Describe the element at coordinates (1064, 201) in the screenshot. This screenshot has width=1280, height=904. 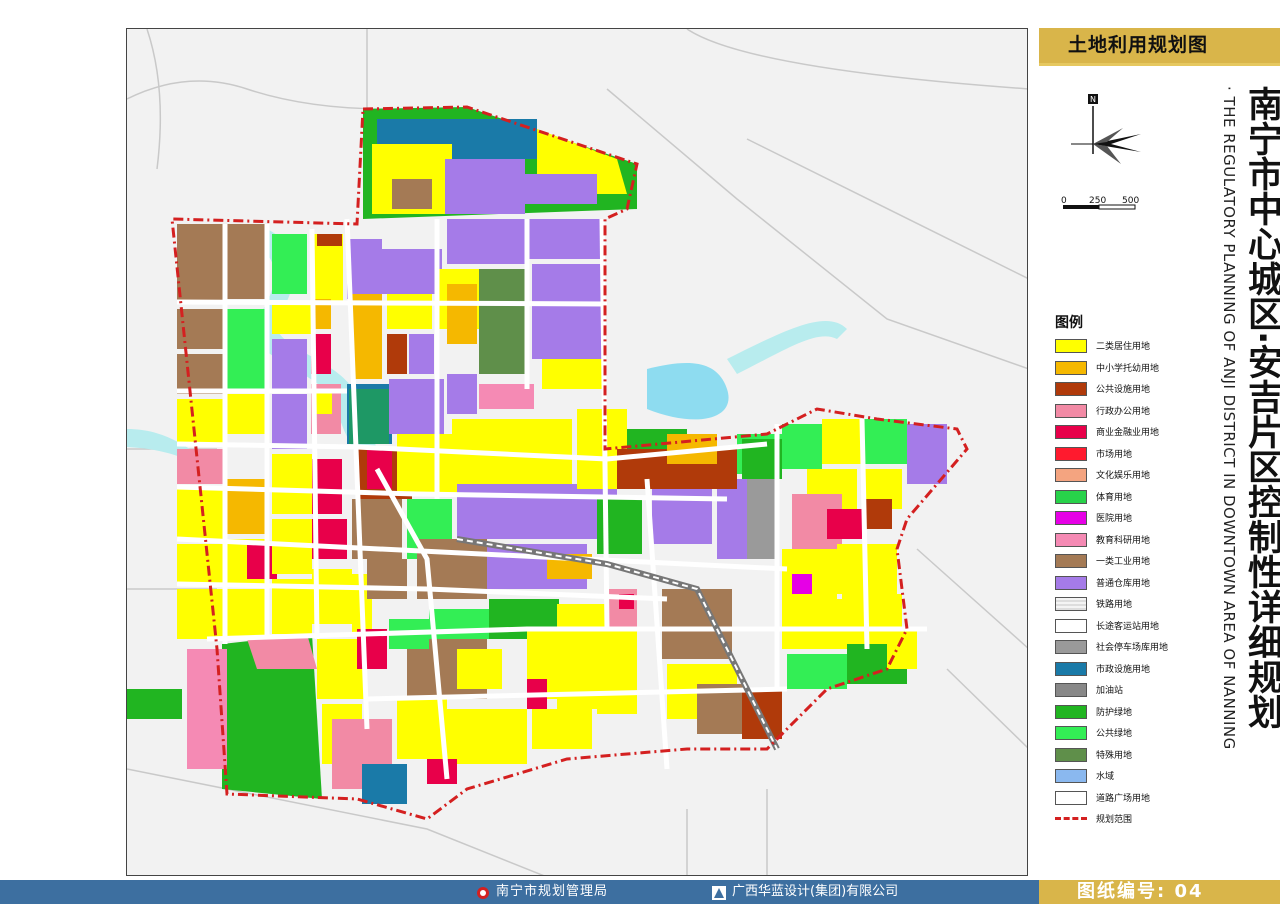
I see `scale-label-0: 0` at that location.